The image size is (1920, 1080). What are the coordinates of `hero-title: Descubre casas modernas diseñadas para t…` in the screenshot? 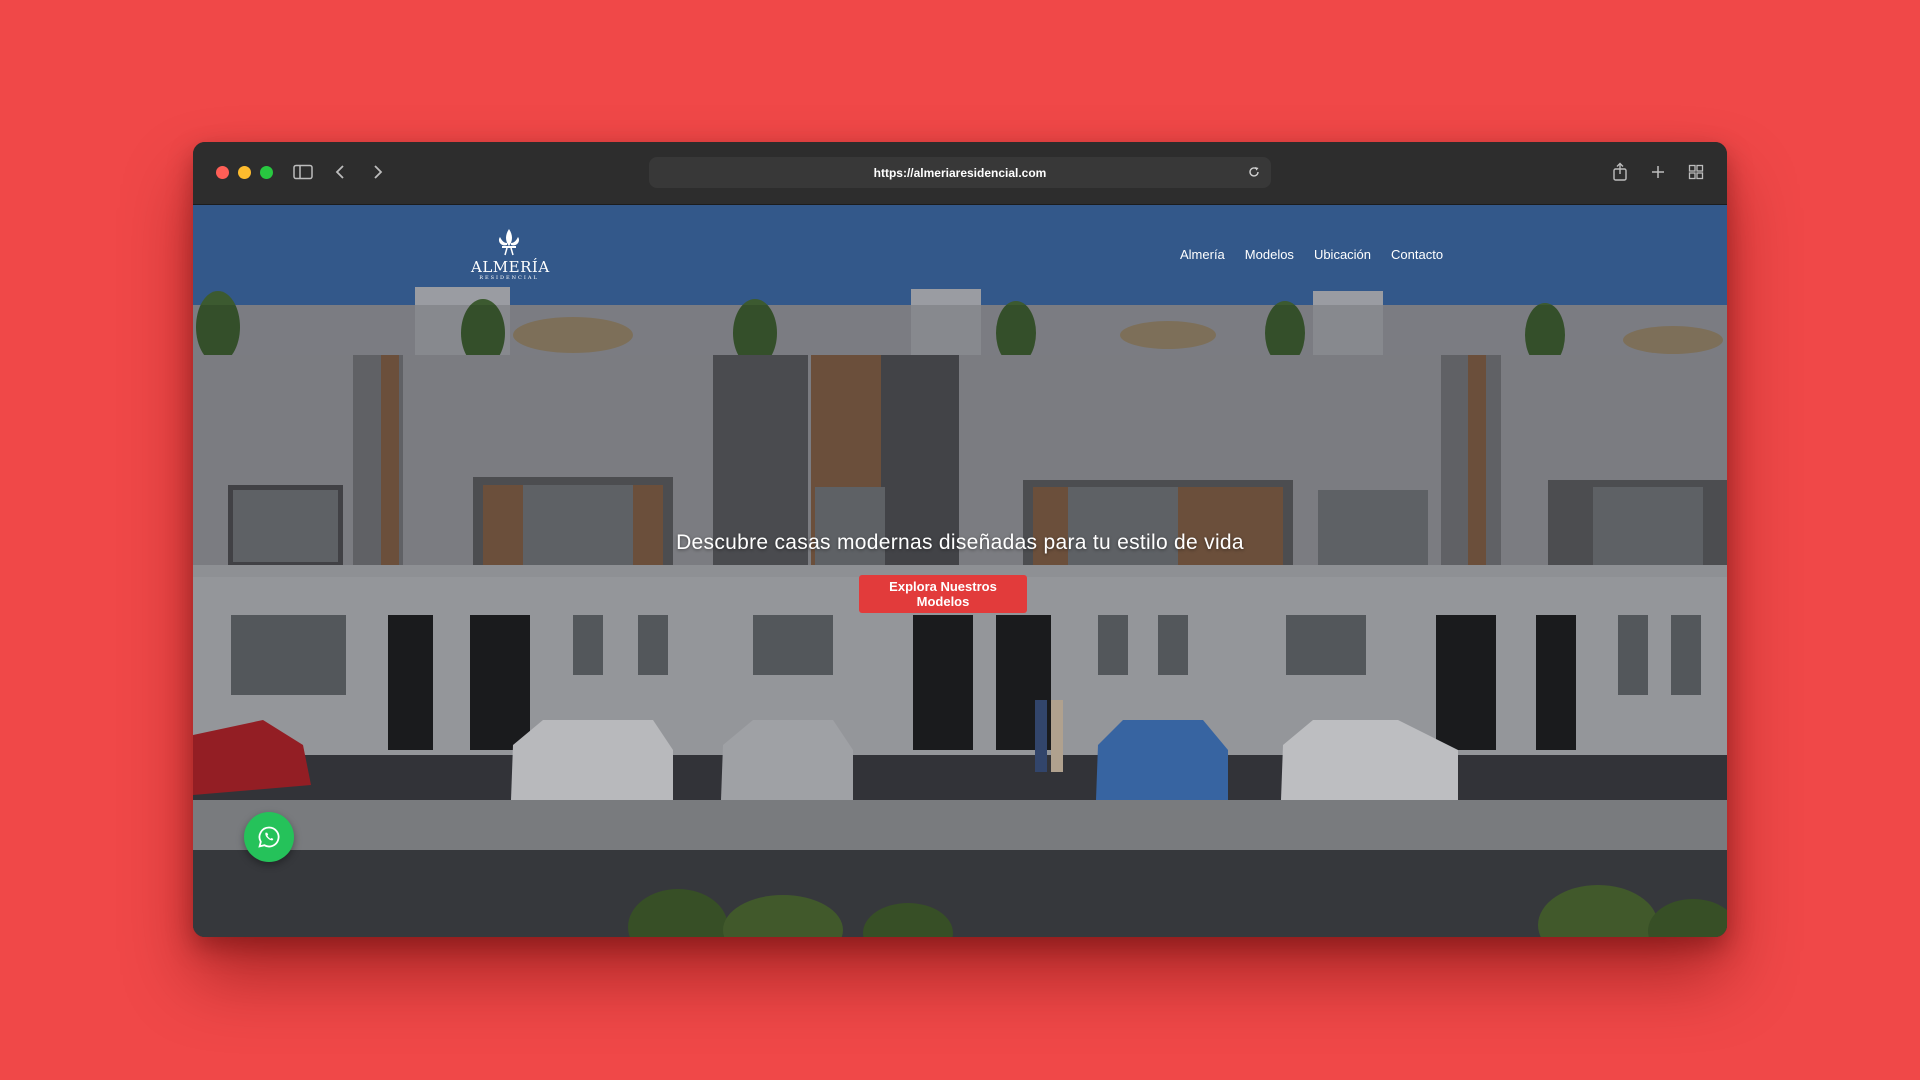 It's located at (960, 542).